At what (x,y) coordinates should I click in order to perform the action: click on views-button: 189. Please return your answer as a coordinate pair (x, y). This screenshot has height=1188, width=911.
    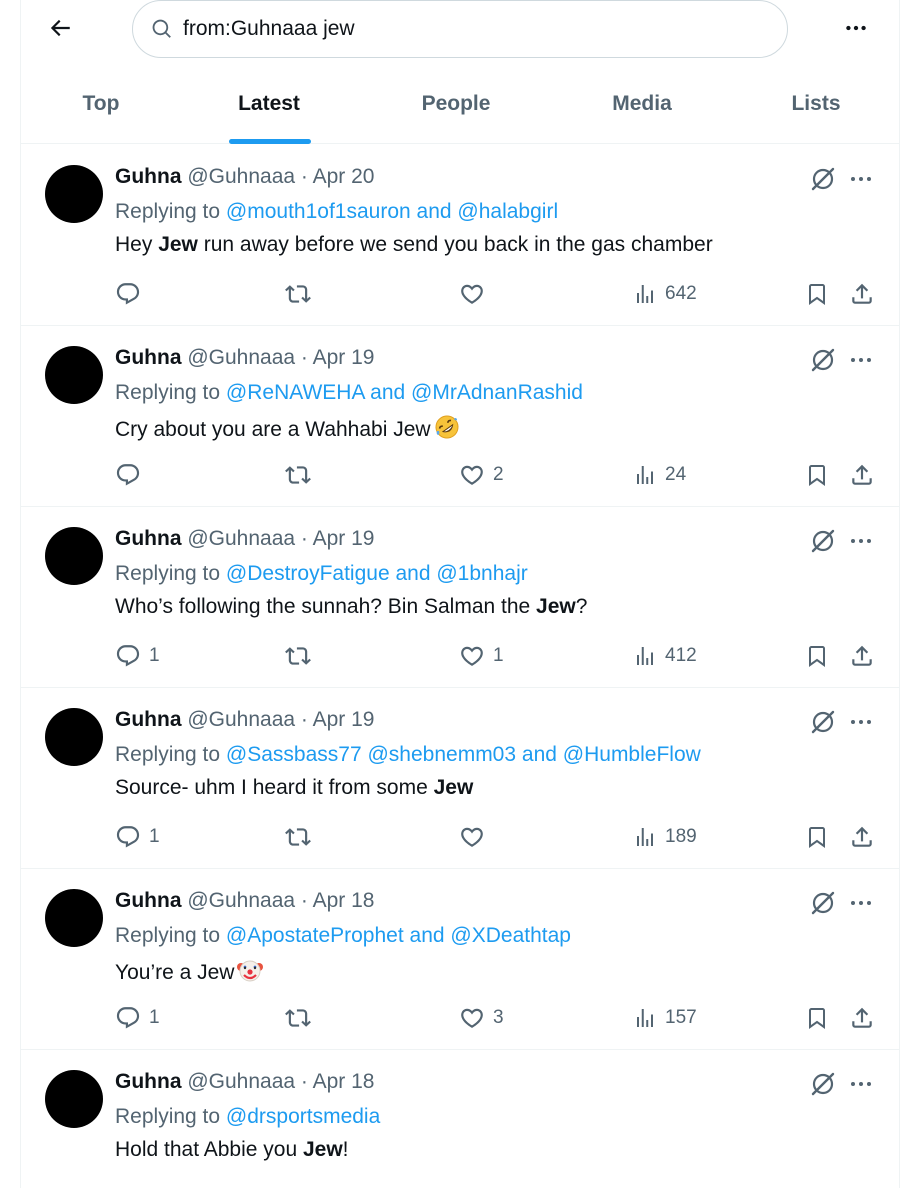
    Looking at the image, I should click on (665, 837).